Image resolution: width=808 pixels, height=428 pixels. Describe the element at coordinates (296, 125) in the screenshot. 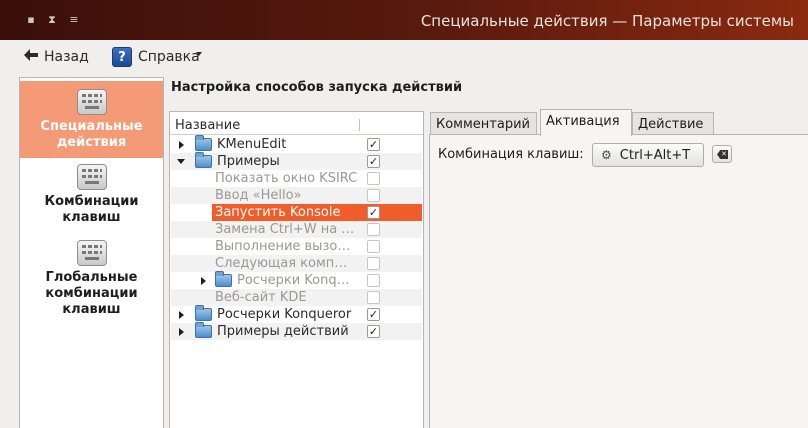

I see `tree-column-header: Название` at that location.